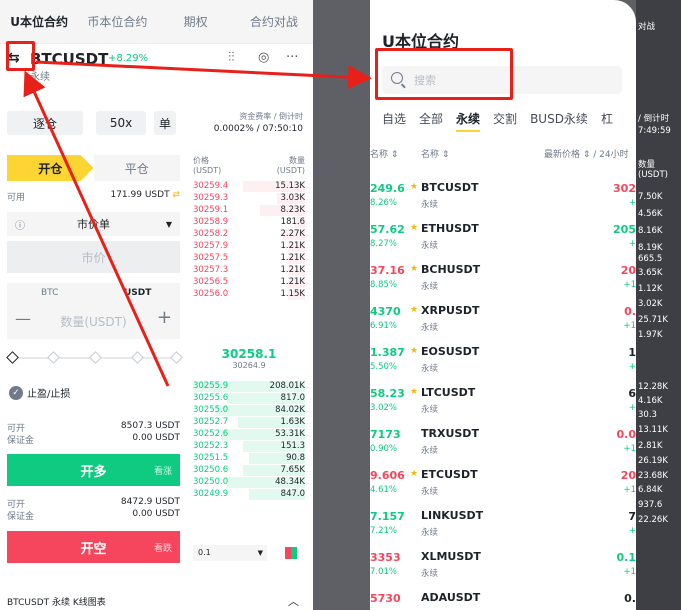  Describe the element at coordinates (49, 293) in the screenshot. I see `unit-btc-tab: BTC` at that location.